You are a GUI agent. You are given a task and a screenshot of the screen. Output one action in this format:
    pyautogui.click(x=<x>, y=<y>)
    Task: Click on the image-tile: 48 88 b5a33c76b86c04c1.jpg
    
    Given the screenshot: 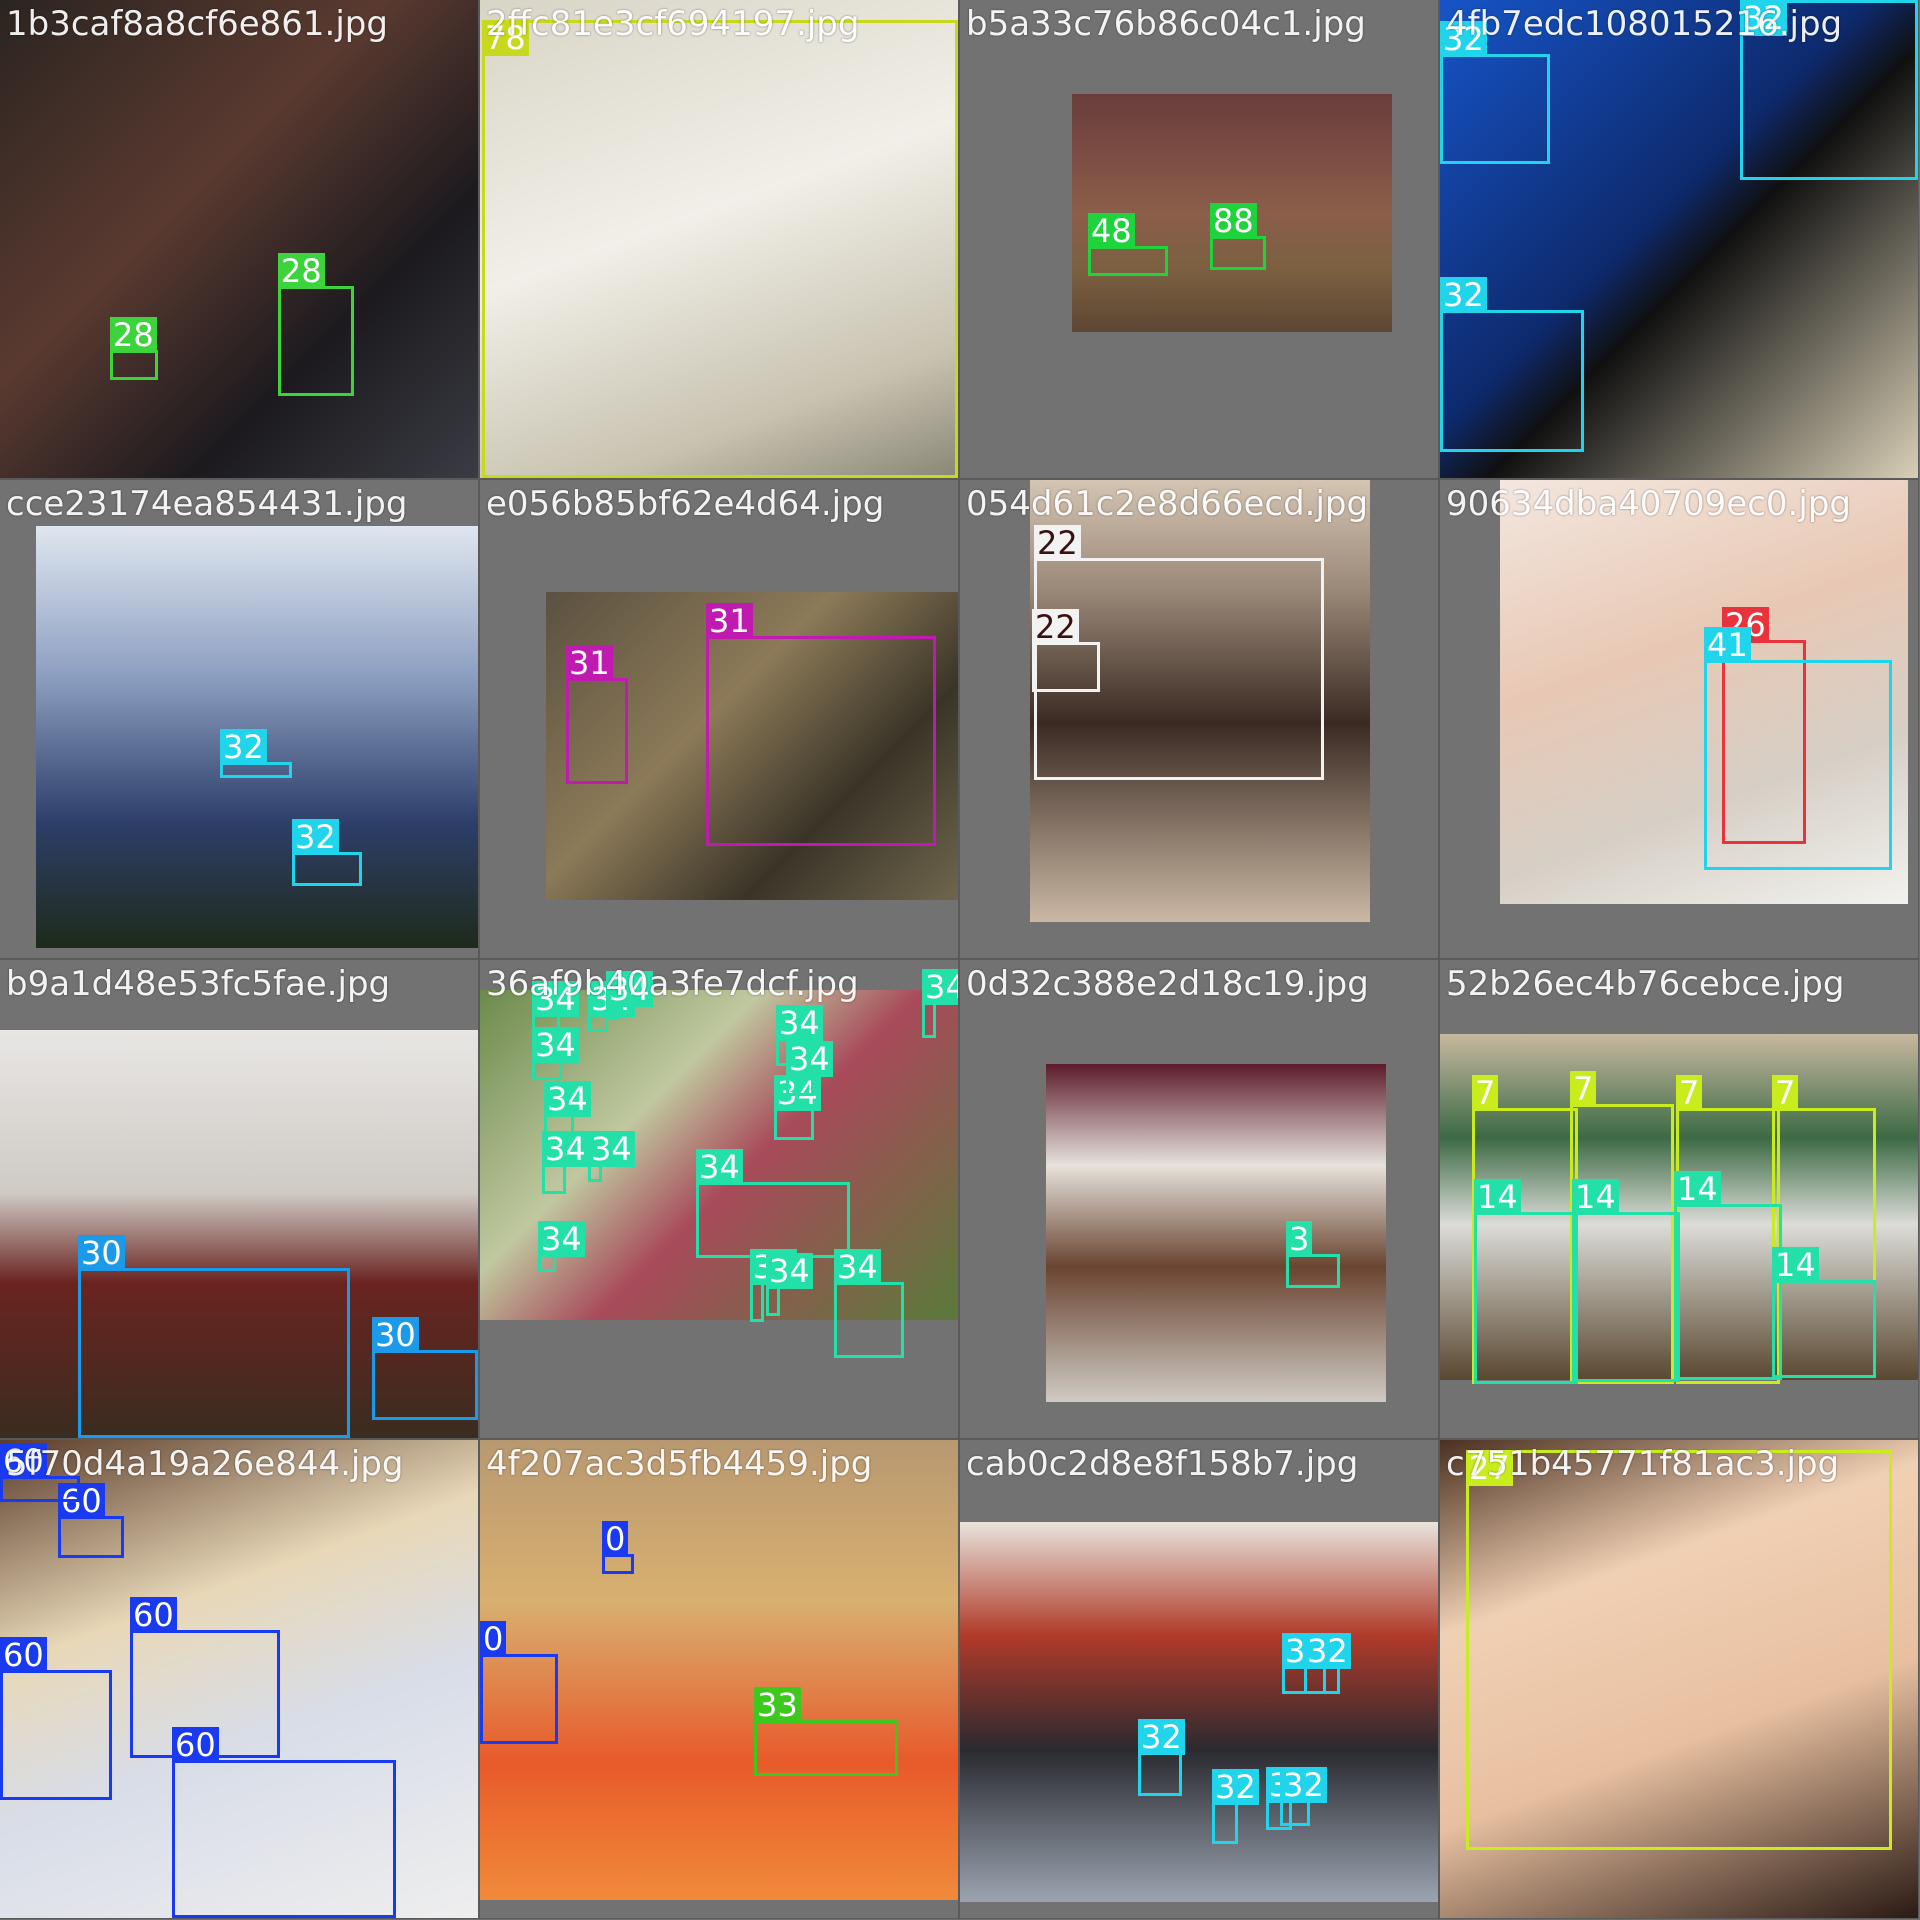 What is the action you would take?
    pyautogui.click(x=1199, y=239)
    